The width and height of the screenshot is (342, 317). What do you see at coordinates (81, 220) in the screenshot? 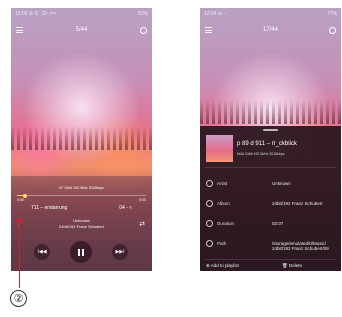
I see `artist-name: Unknown` at bounding box center [81, 220].